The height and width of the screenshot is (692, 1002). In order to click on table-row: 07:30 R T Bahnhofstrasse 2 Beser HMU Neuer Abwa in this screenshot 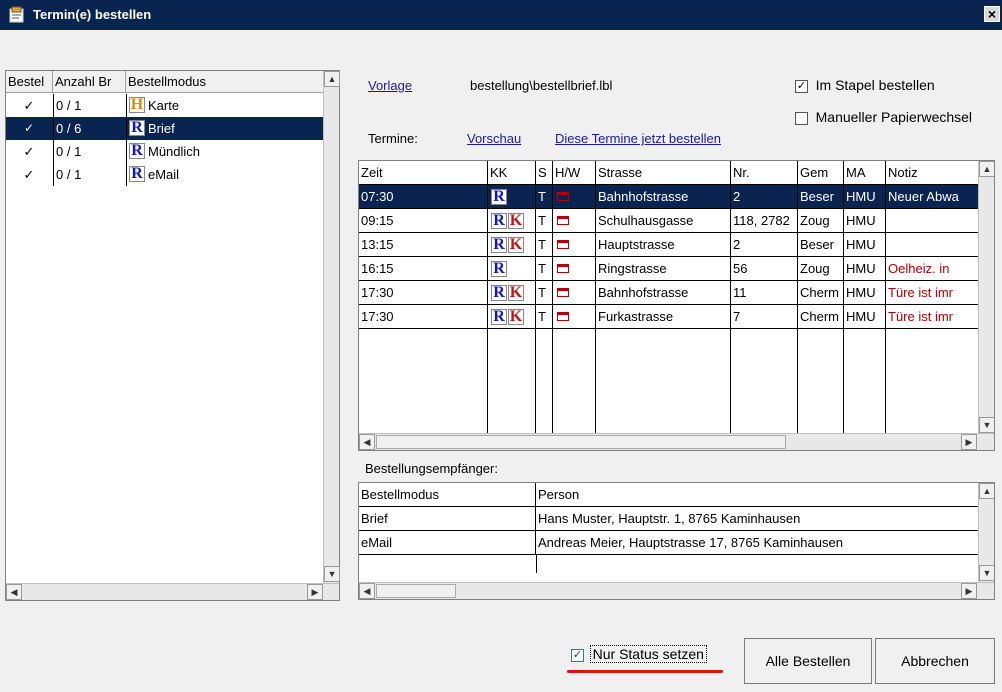, I will do `click(668, 197)`.